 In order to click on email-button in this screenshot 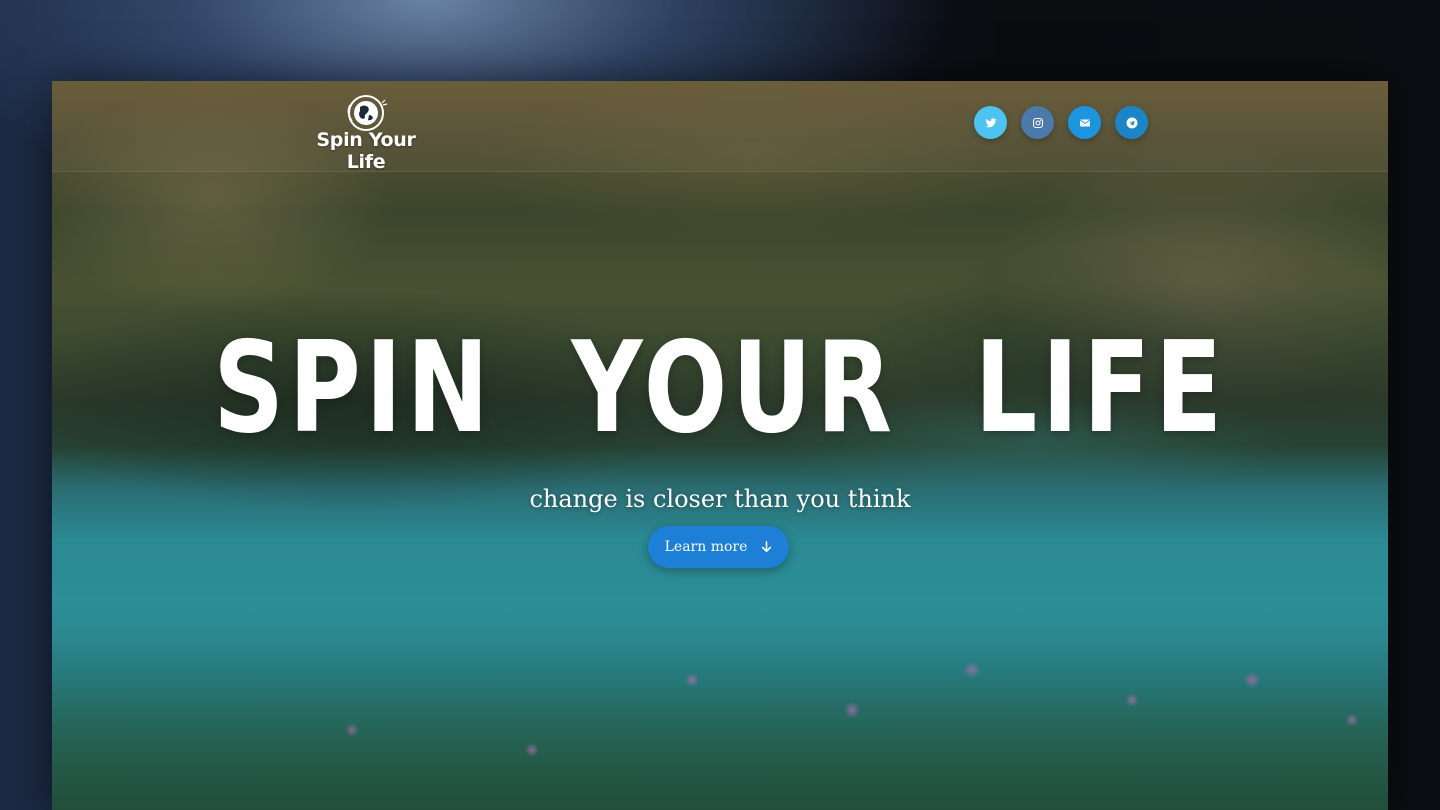, I will do `click(1084, 122)`.